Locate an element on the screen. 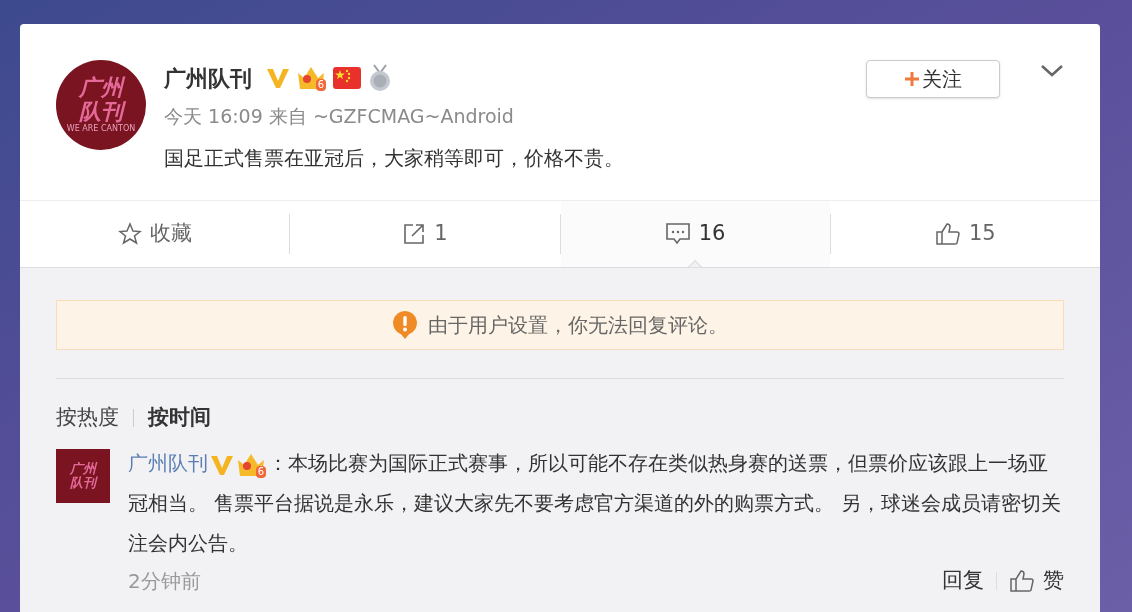  notice-text: 由于用户设置，你无法回复评论。 is located at coordinates (578, 325).